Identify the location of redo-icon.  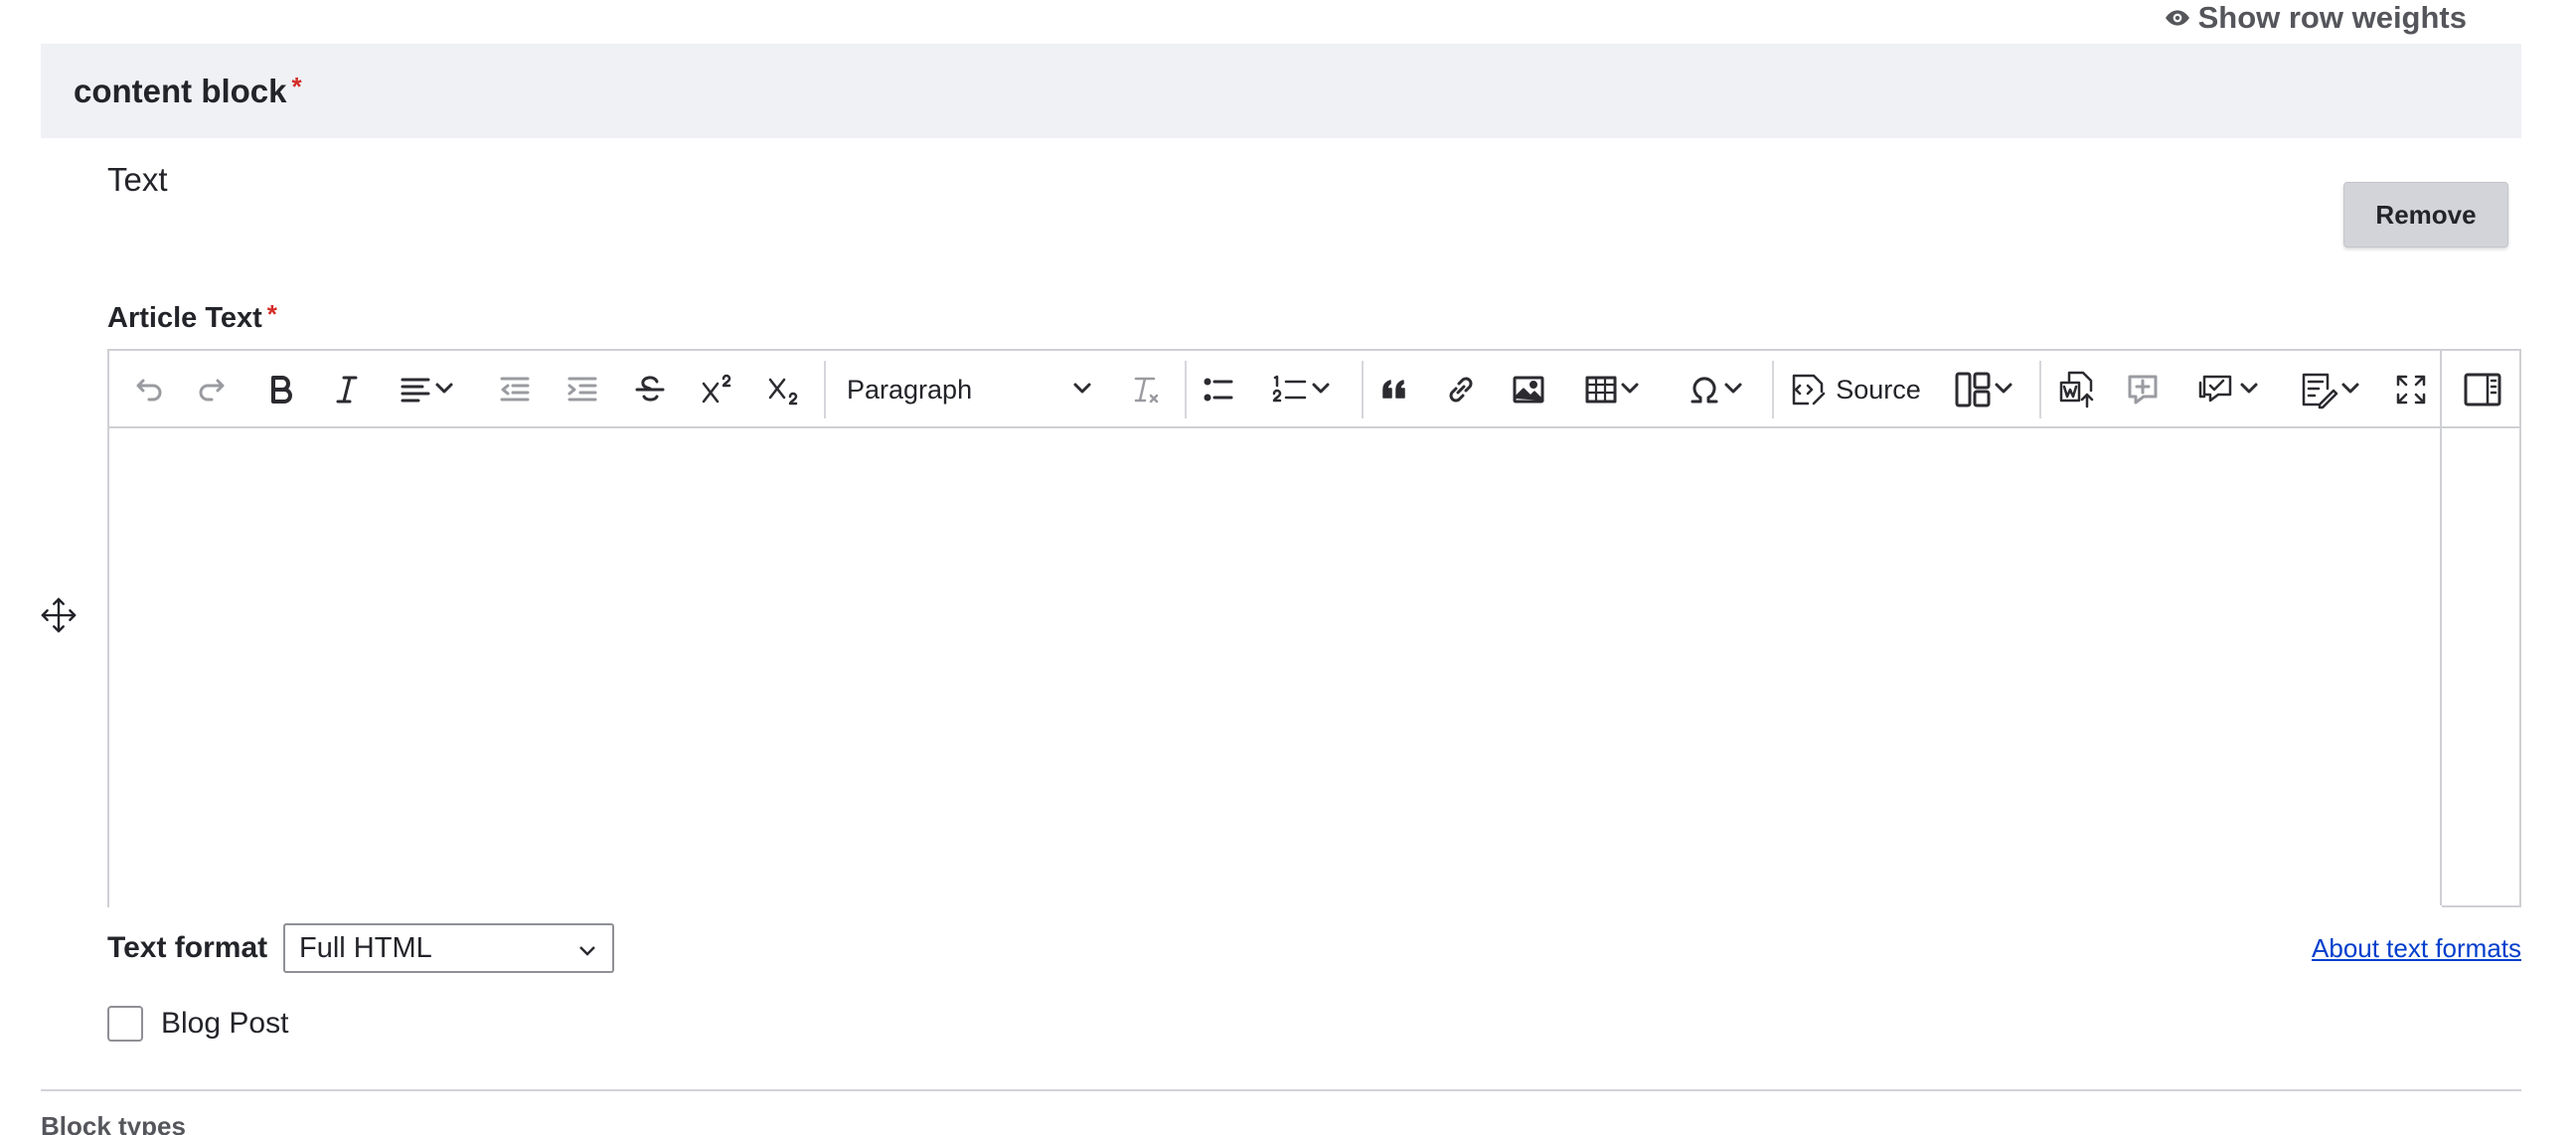
(214, 389).